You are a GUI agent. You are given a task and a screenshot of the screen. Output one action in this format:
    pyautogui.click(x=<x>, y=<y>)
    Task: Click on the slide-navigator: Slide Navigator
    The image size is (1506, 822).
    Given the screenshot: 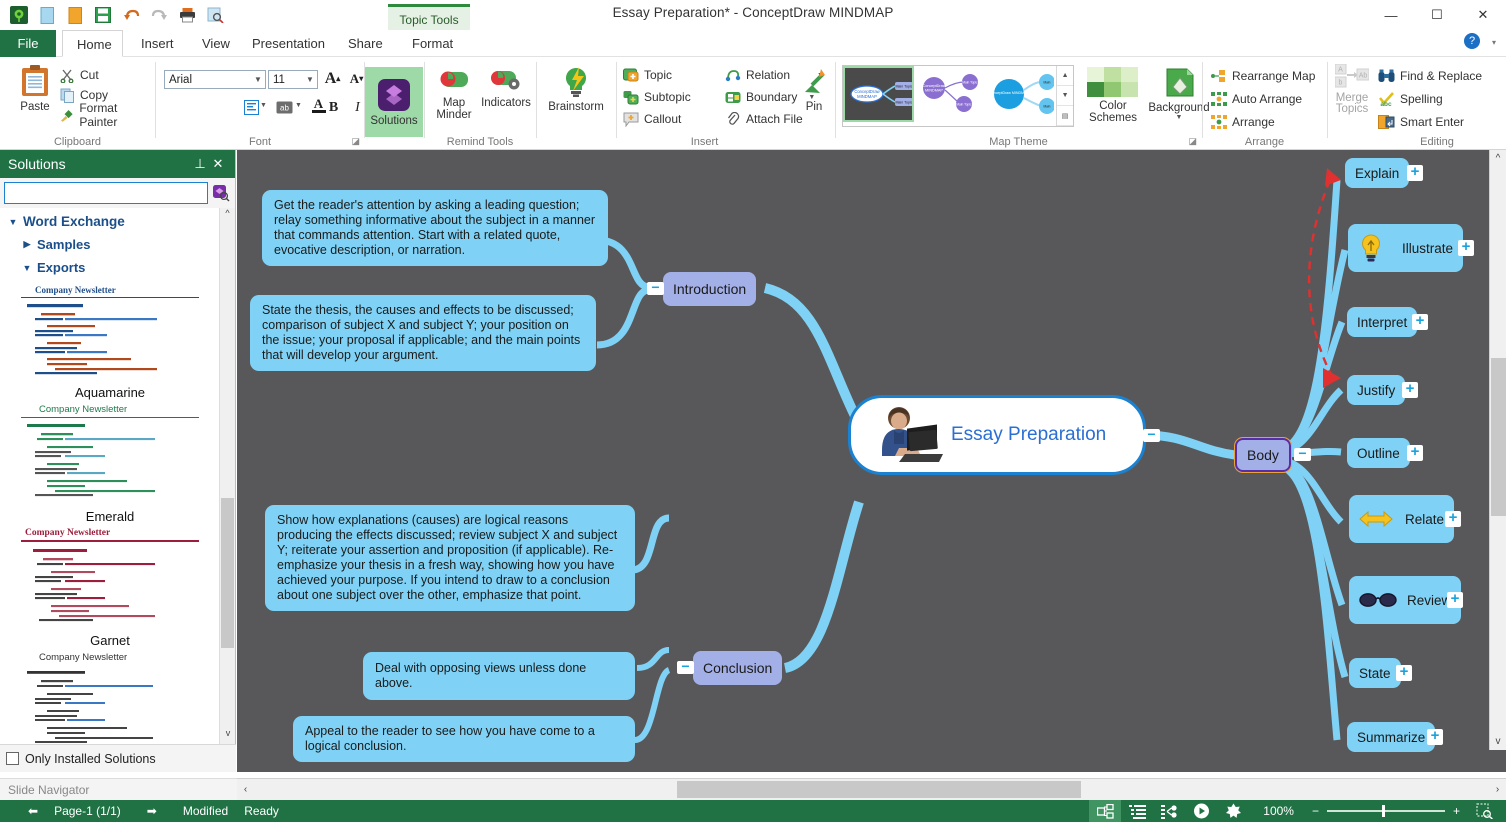 What is the action you would take?
    pyautogui.click(x=118, y=789)
    